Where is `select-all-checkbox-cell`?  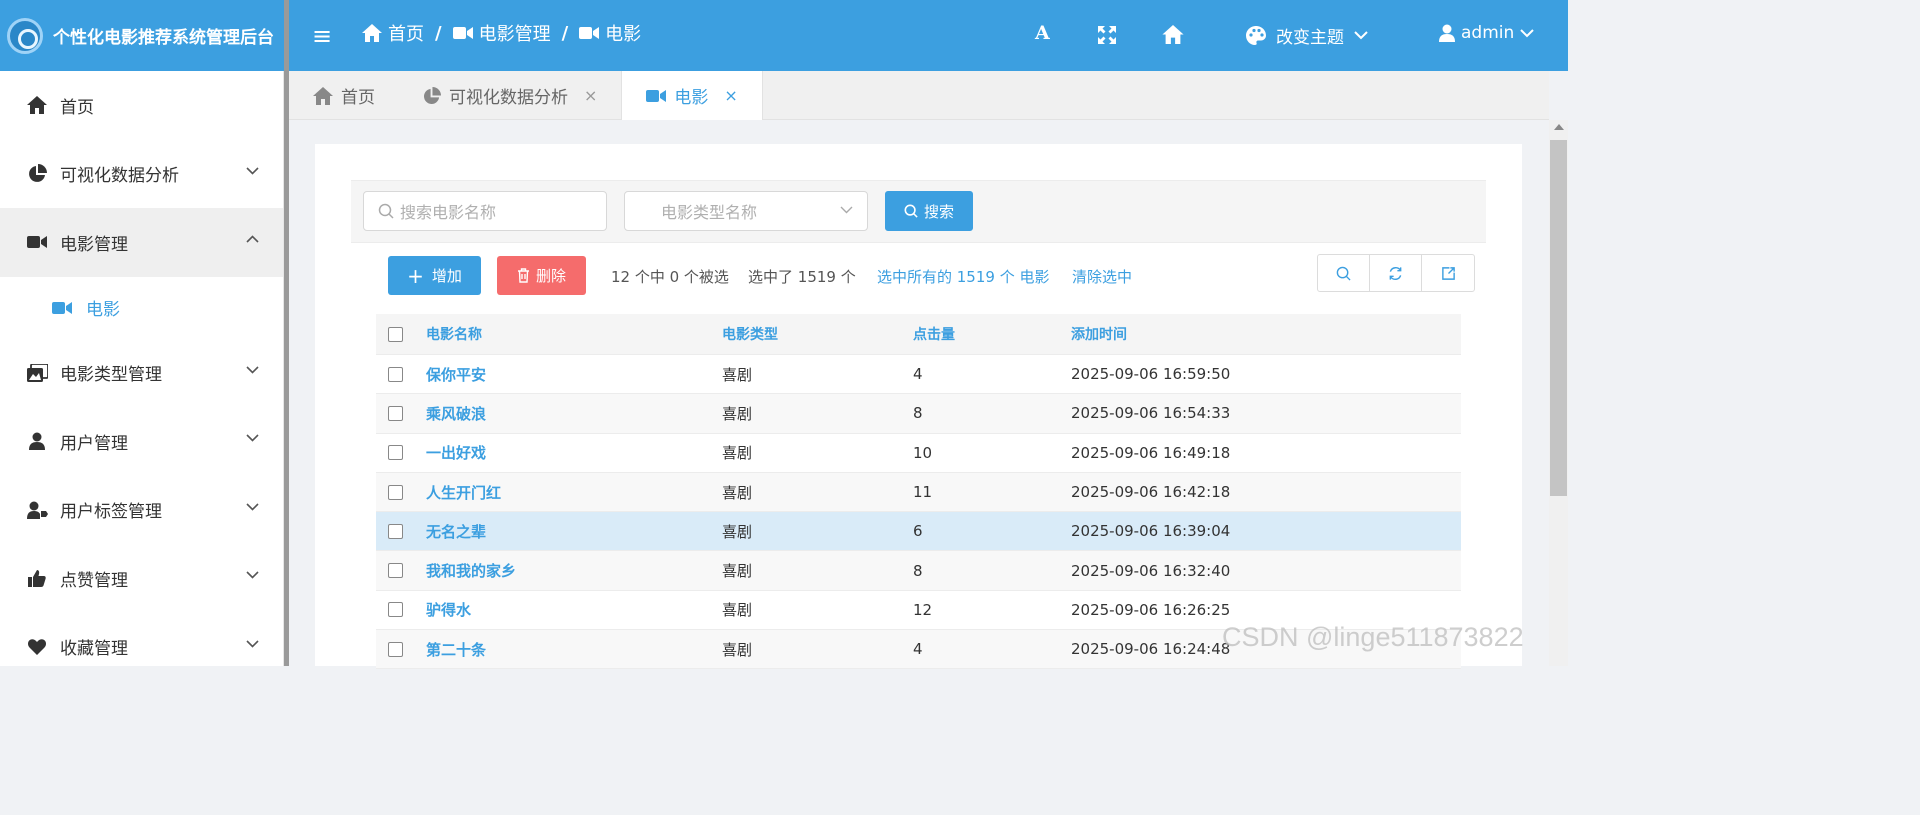 select-all-checkbox-cell is located at coordinates (395, 334).